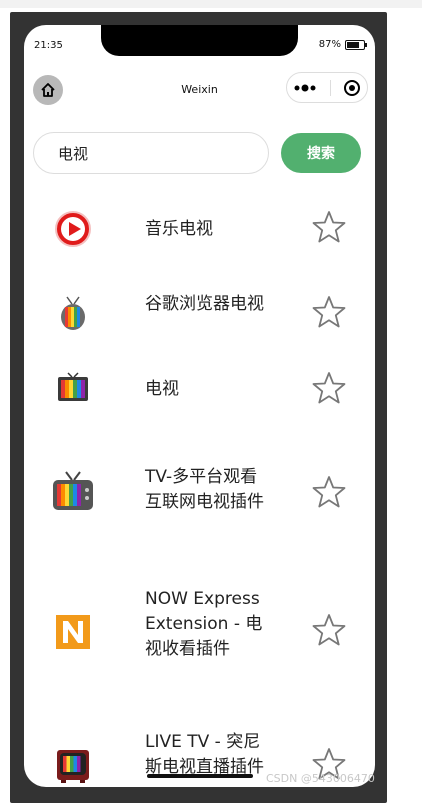 This screenshot has width=422, height=803. I want to click on home-indicator, so click(200, 776).